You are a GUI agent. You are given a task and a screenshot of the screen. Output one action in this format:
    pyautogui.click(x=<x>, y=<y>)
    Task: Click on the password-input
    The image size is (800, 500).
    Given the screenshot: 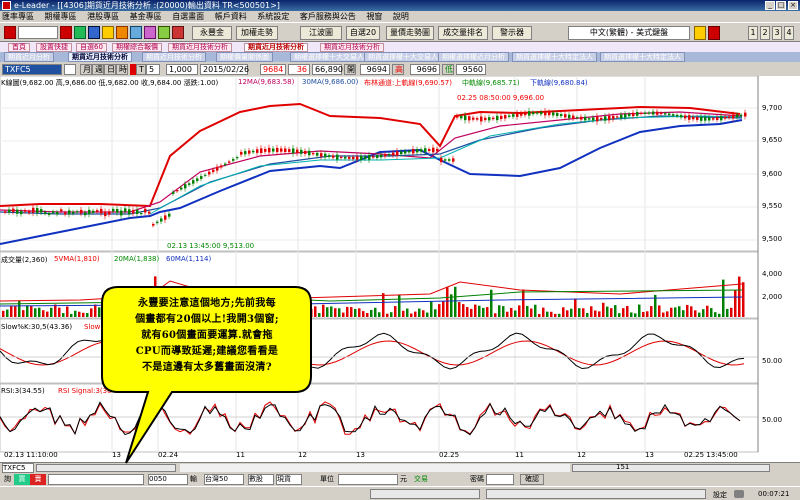 What is the action you would take?
    pyautogui.click(x=500, y=479)
    